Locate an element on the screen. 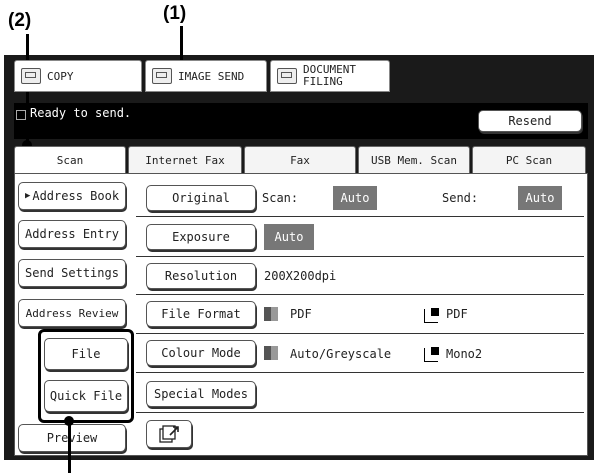 The width and height of the screenshot is (598, 473). tab-copy: COPY is located at coordinates (78, 76).